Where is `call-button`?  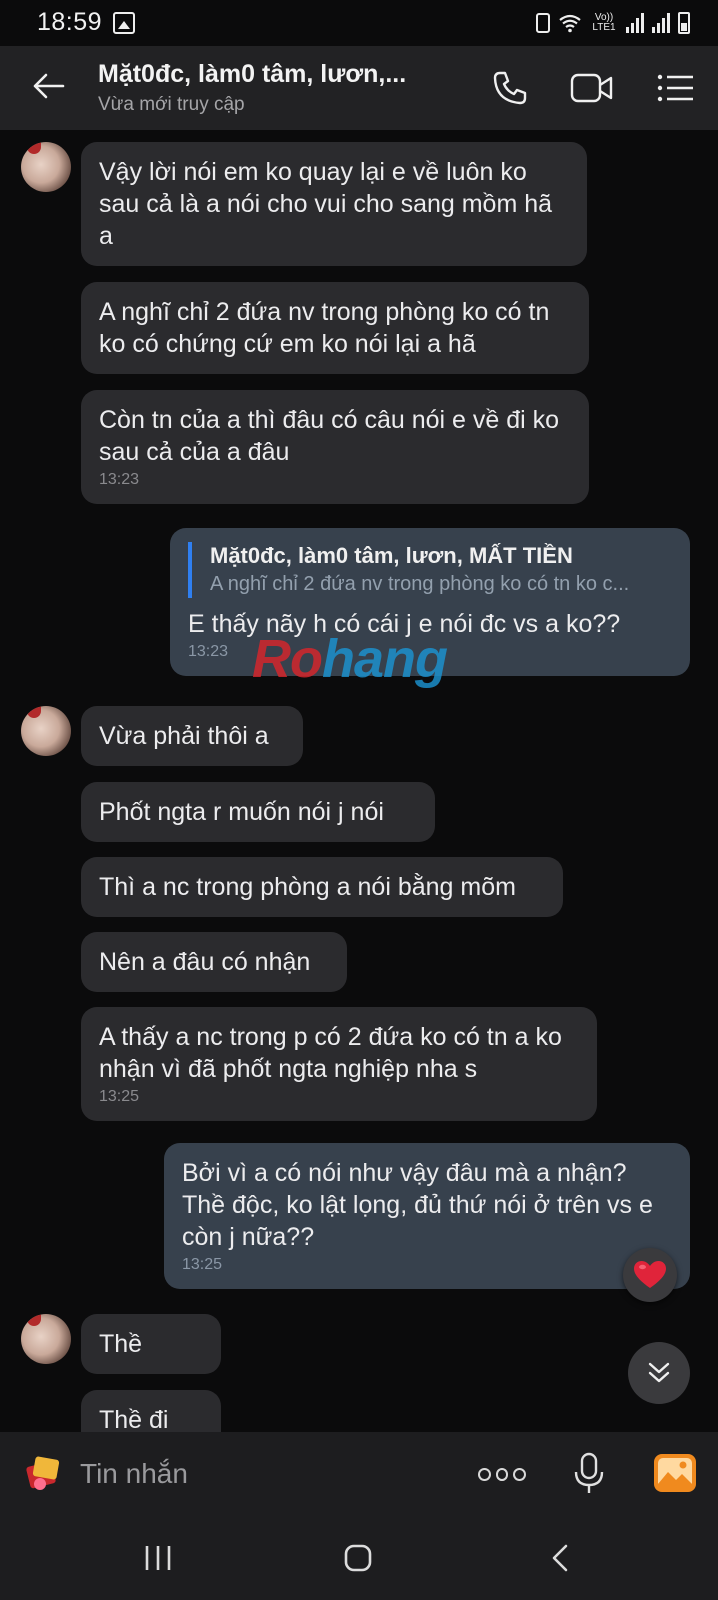 call-button is located at coordinates (510, 88).